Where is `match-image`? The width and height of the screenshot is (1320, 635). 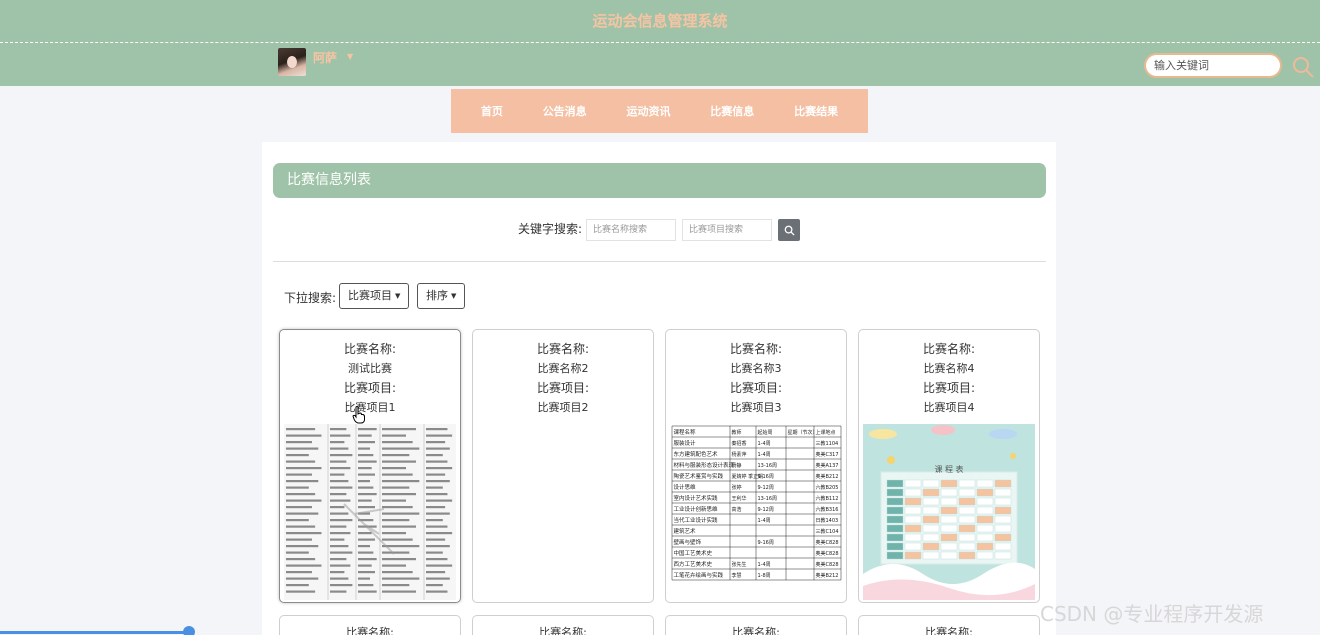
match-image is located at coordinates (370, 512).